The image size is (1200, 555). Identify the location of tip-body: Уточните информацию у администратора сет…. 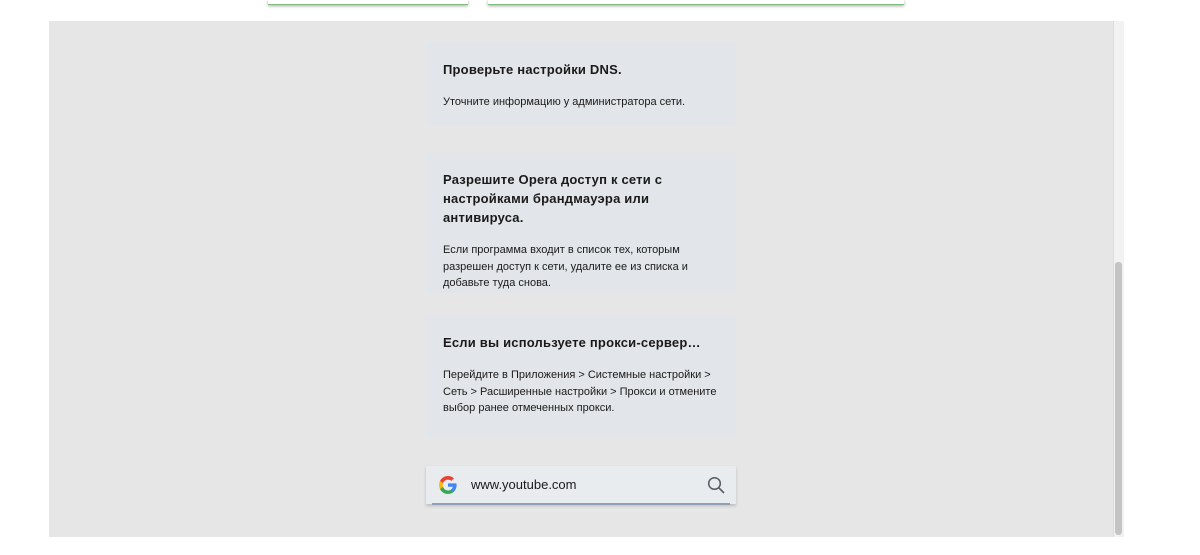
(564, 102).